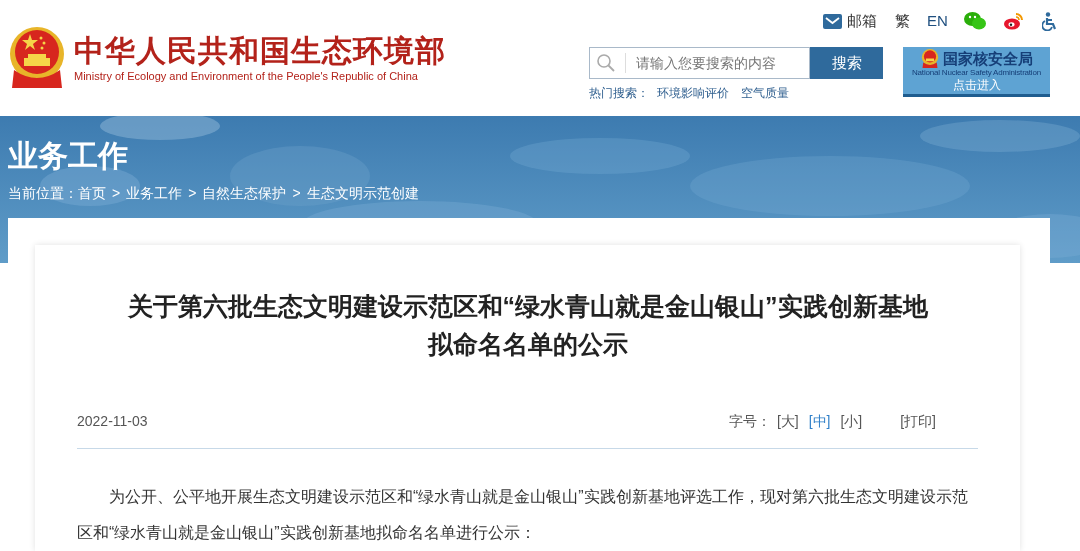 The image size is (1080, 551). I want to click on accessibility-icon, so click(1049, 21).